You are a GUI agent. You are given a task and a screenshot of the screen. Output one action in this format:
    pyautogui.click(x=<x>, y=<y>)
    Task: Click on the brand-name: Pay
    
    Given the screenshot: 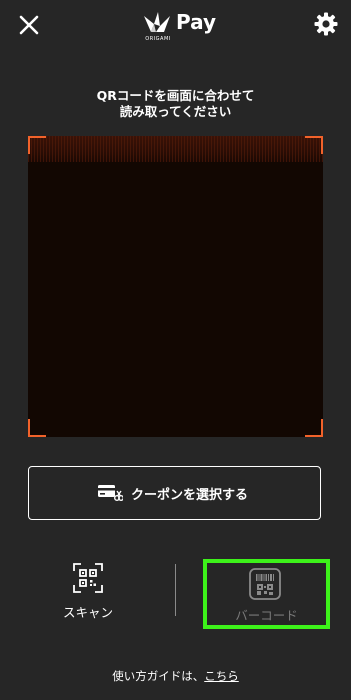 What is the action you would take?
    pyautogui.click(x=196, y=22)
    